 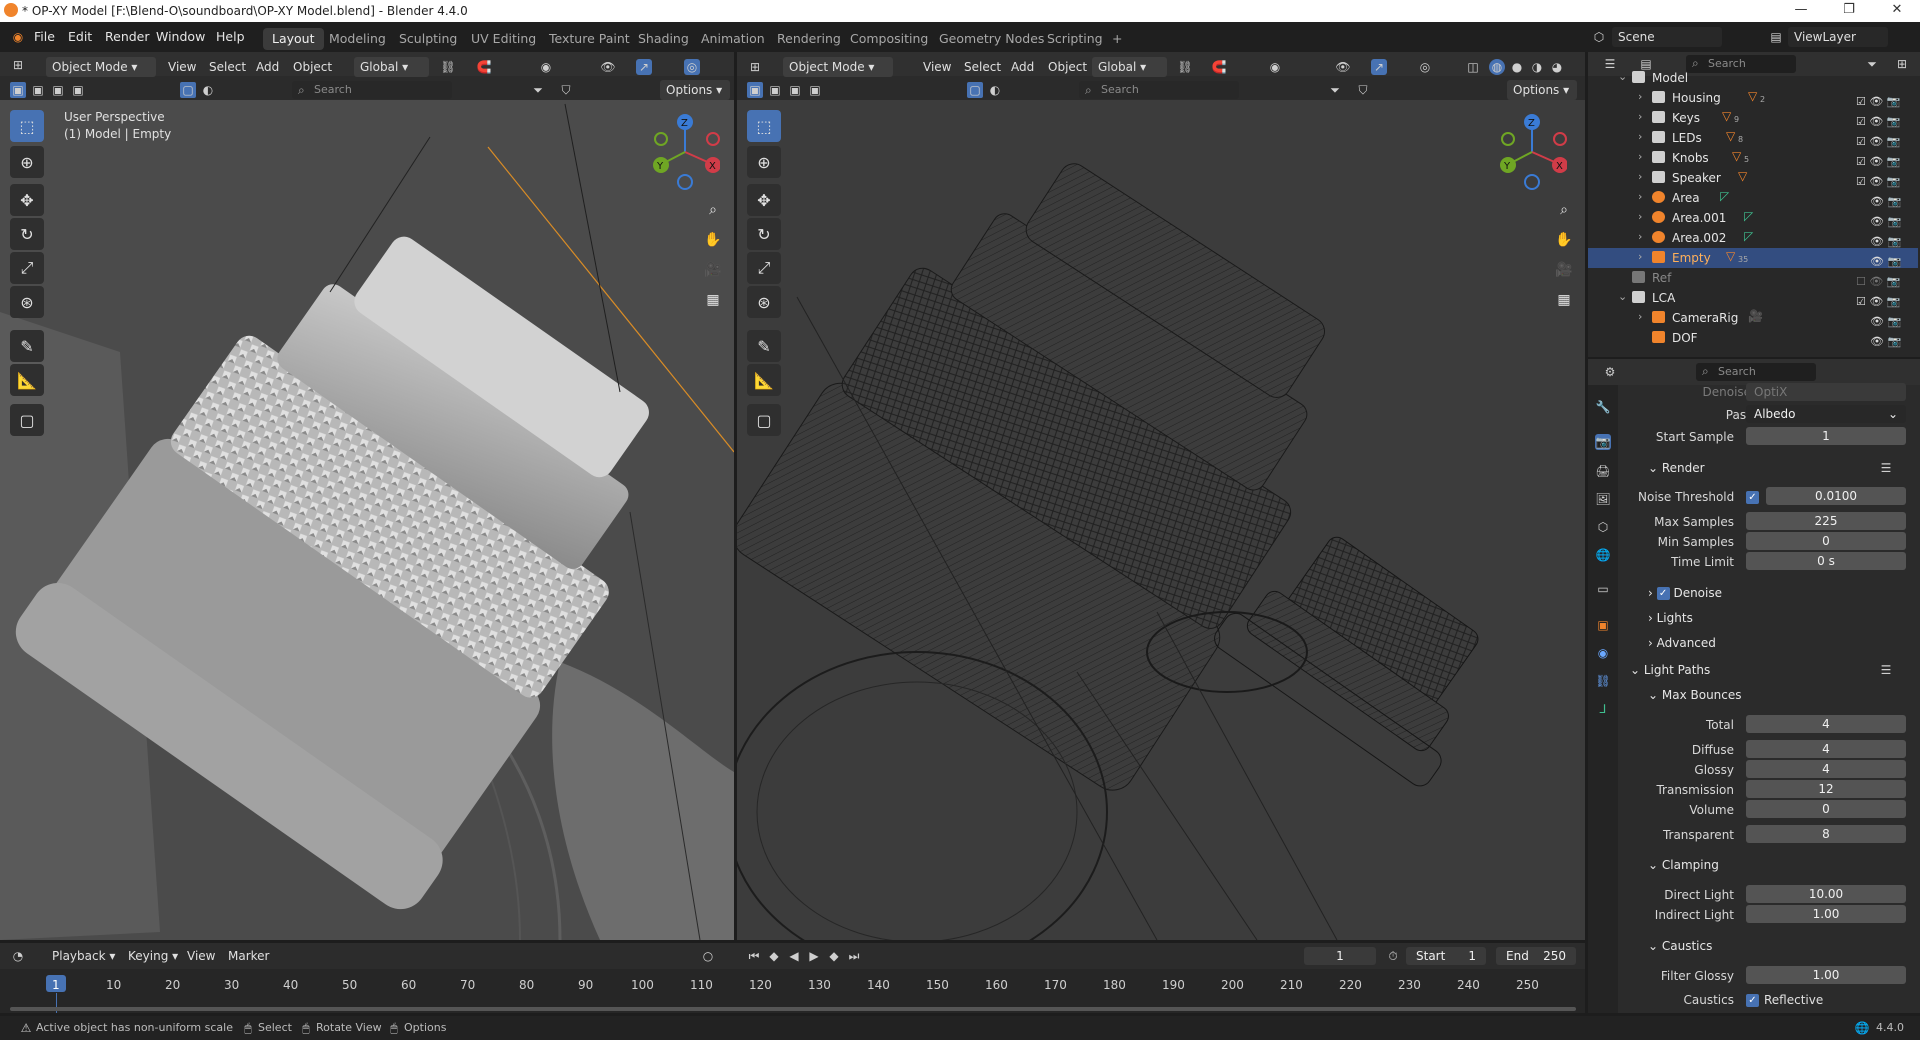 What do you see at coordinates (1676, 468) in the screenshot?
I see `render-section-header: ⌄ Render` at bounding box center [1676, 468].